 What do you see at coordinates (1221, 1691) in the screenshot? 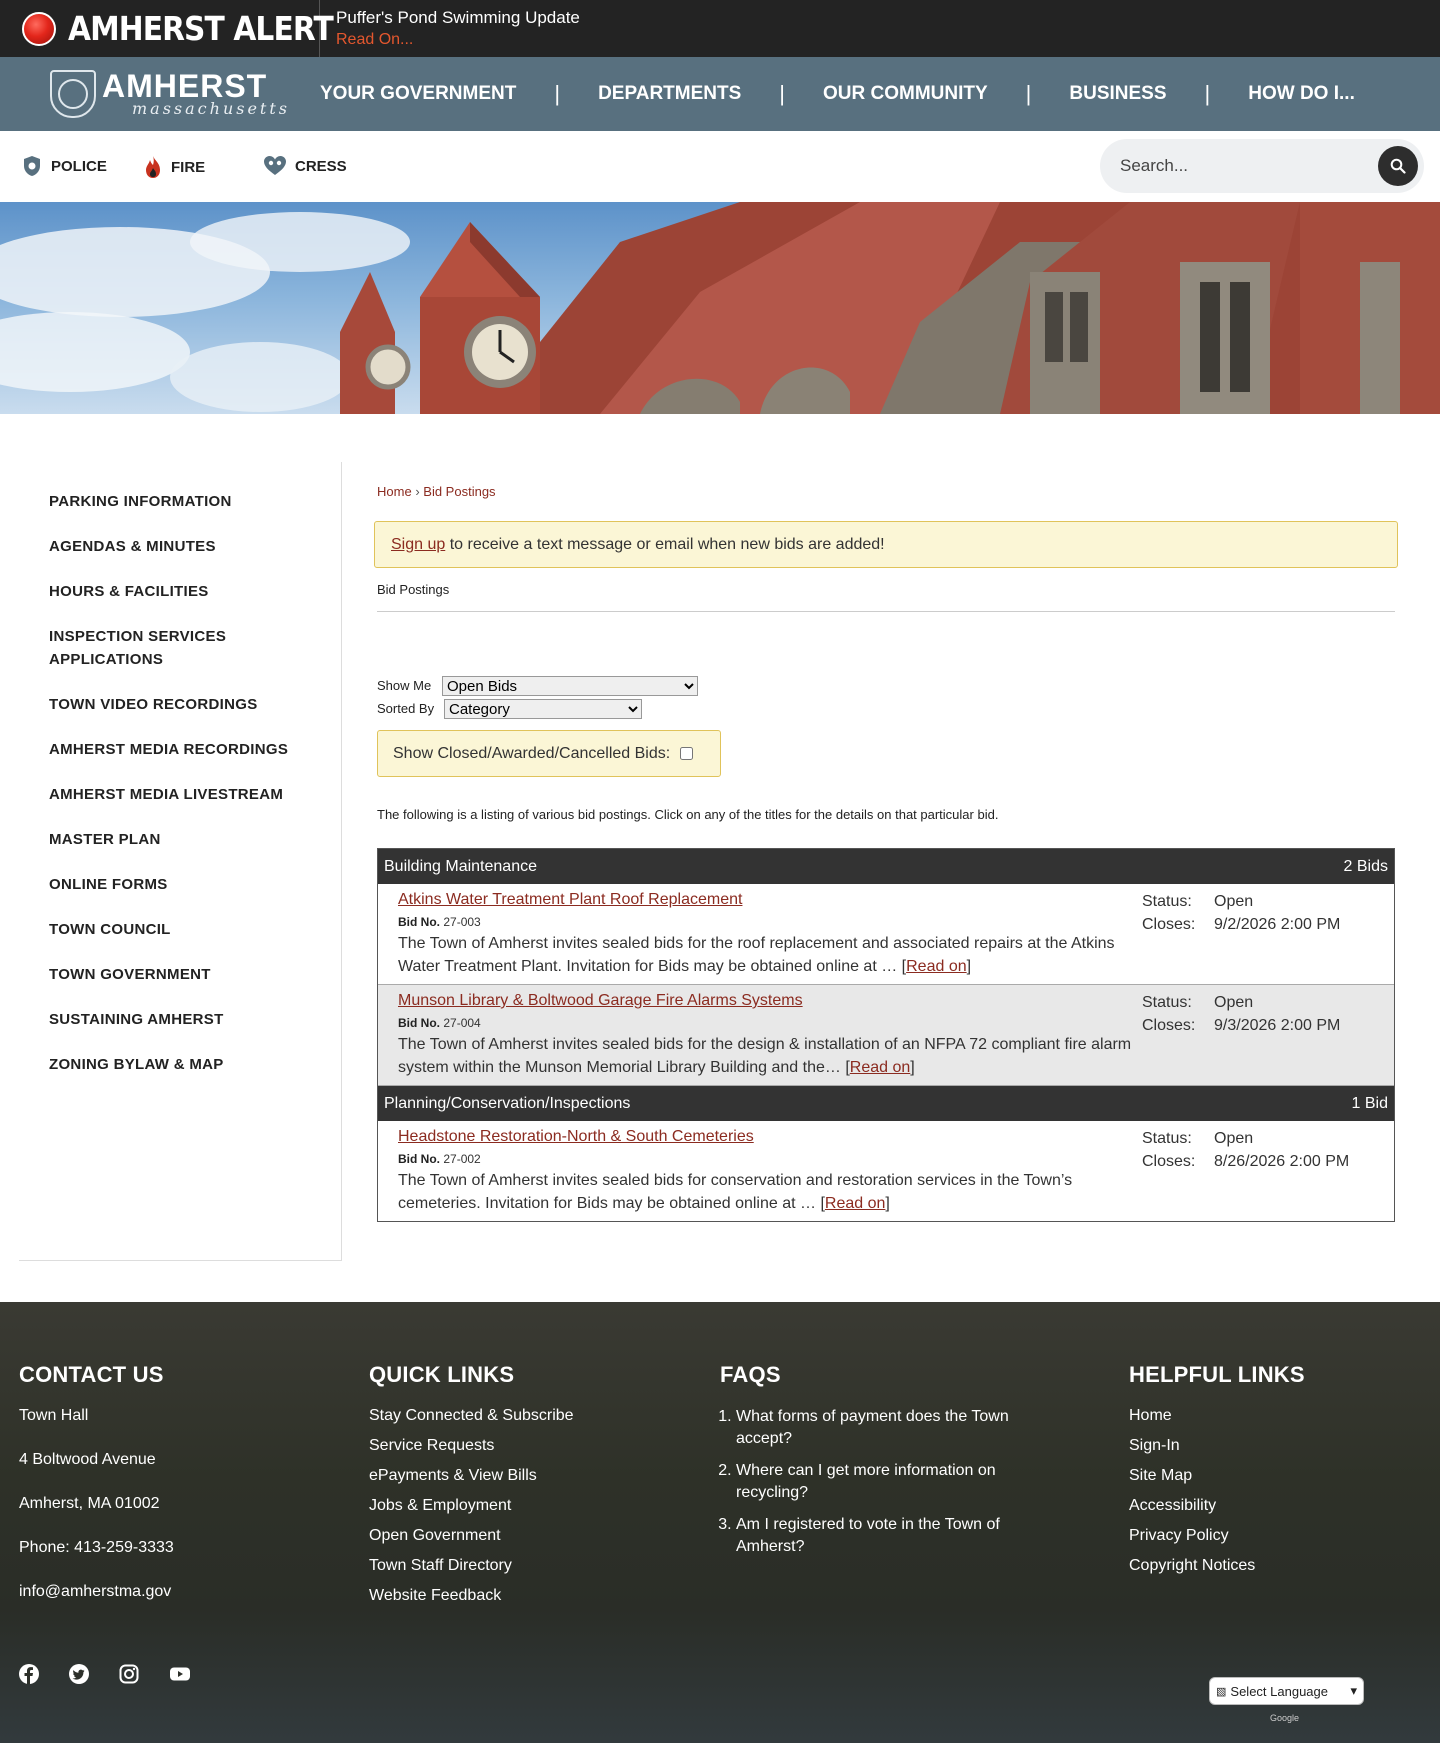
I see `translate-icon: ▧` at bounding box center [1221, 1691].